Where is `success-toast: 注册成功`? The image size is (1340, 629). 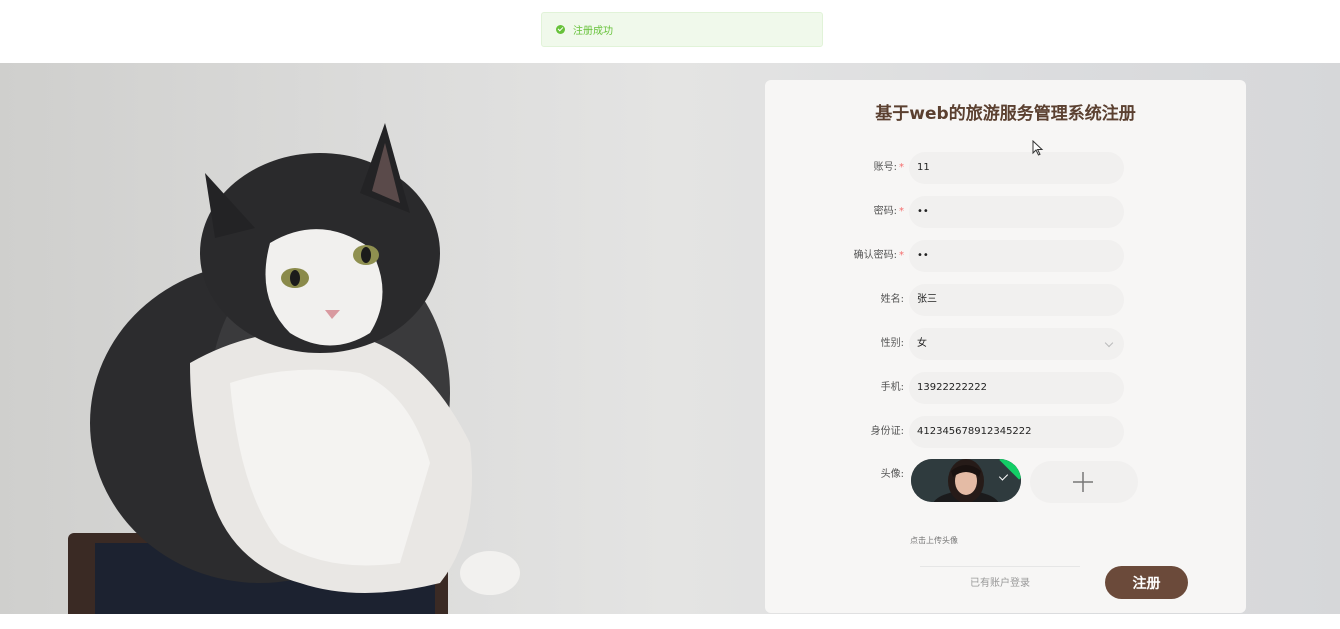 success-toast: 注册成功 is located at coordinates (682, 29).